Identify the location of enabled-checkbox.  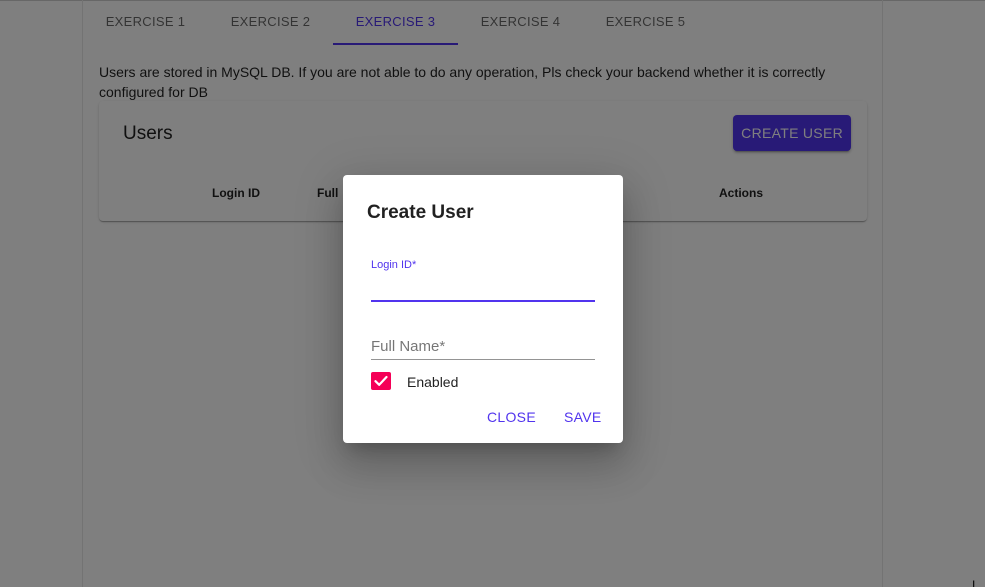
(381, 381).